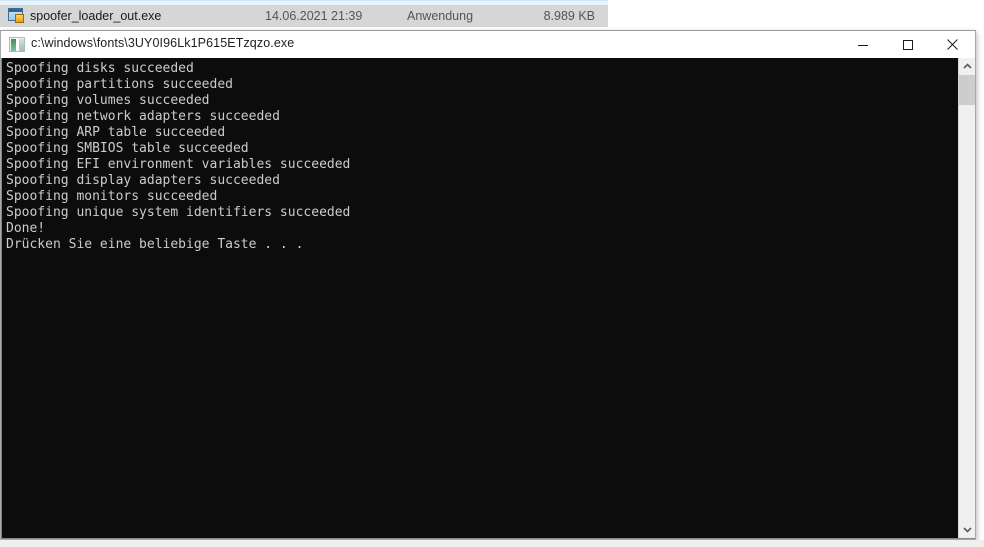 This screenshot has height=547, width=984. What do you see at coordinates (112, 196) in the screenshot?
I see `console-line: Spoofing monitors succeeded` at bounding box center [112, 196].